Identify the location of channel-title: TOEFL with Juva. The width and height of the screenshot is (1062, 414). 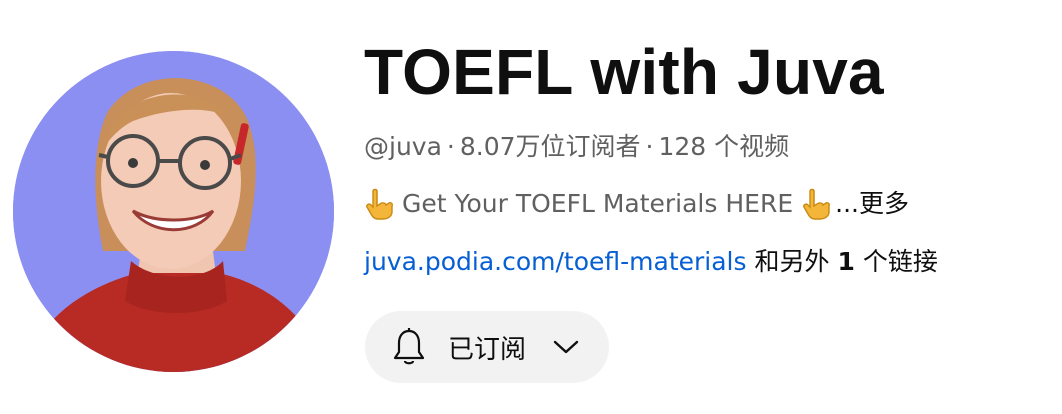
(624, 72).